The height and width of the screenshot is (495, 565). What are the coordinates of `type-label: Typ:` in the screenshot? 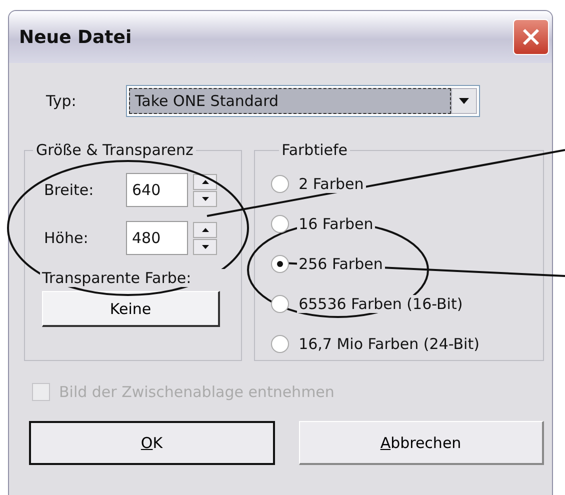 It's located at (61, 101).